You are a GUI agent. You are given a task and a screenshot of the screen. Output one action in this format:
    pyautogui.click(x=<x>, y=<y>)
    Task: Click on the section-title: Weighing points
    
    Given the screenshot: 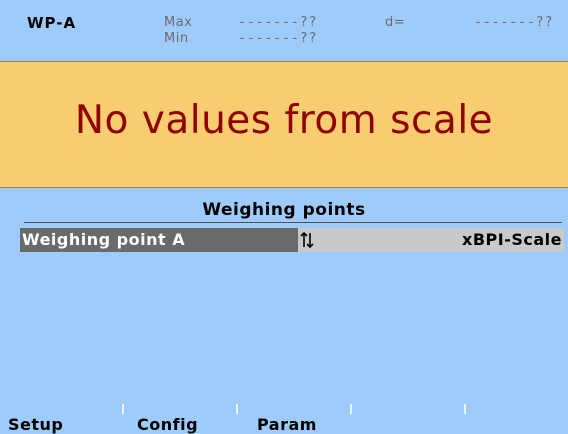 What is the action you would take?
    pyautogui.click(x=284, y=210)
    